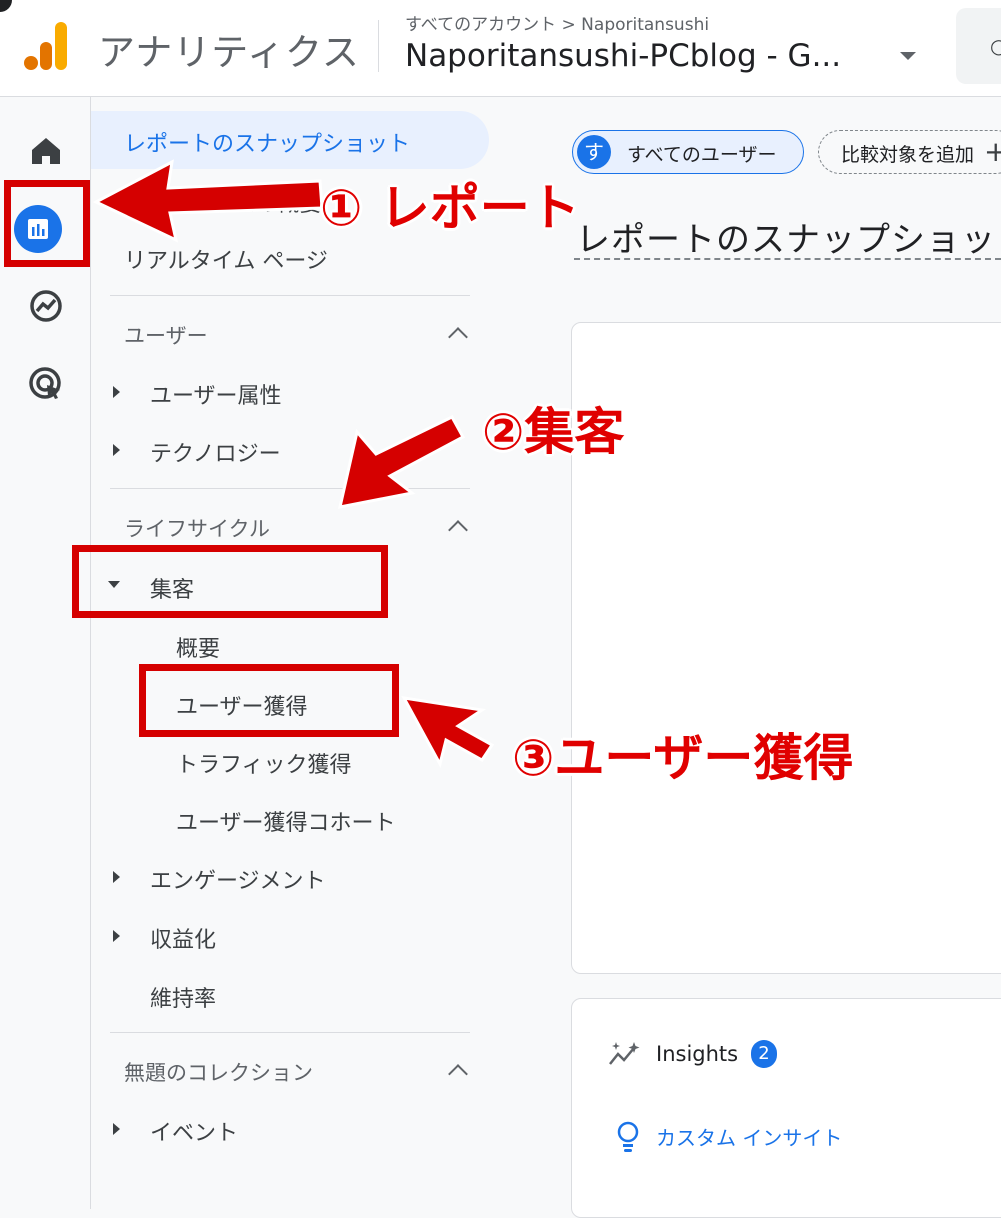 The height and width of the screenshot is (1218, 1001). I want to click on page-title: レポートのスナップショット, so click(788, 240).